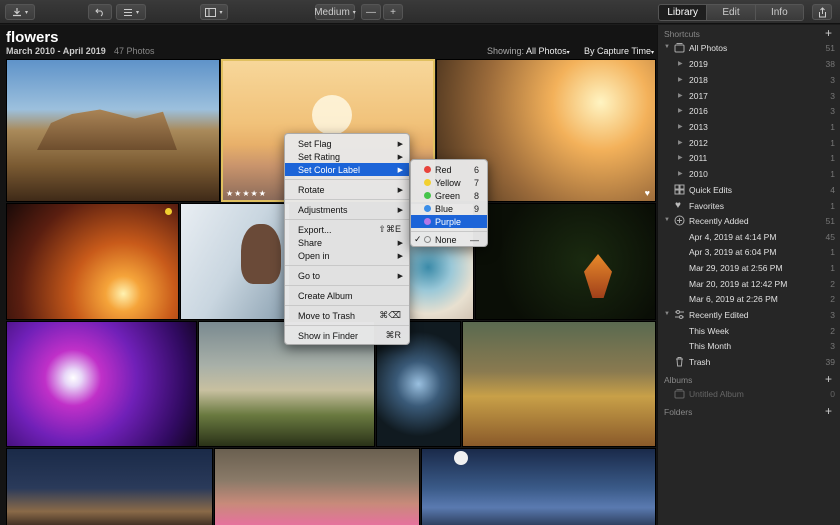 This screenshot has height=525, width=840. Describe the element at coordinates (749, 237) in the screenshot. I see `sidebar-item-recent-date: Apr 4, 2019 at 4:14 PM 45` at that location.